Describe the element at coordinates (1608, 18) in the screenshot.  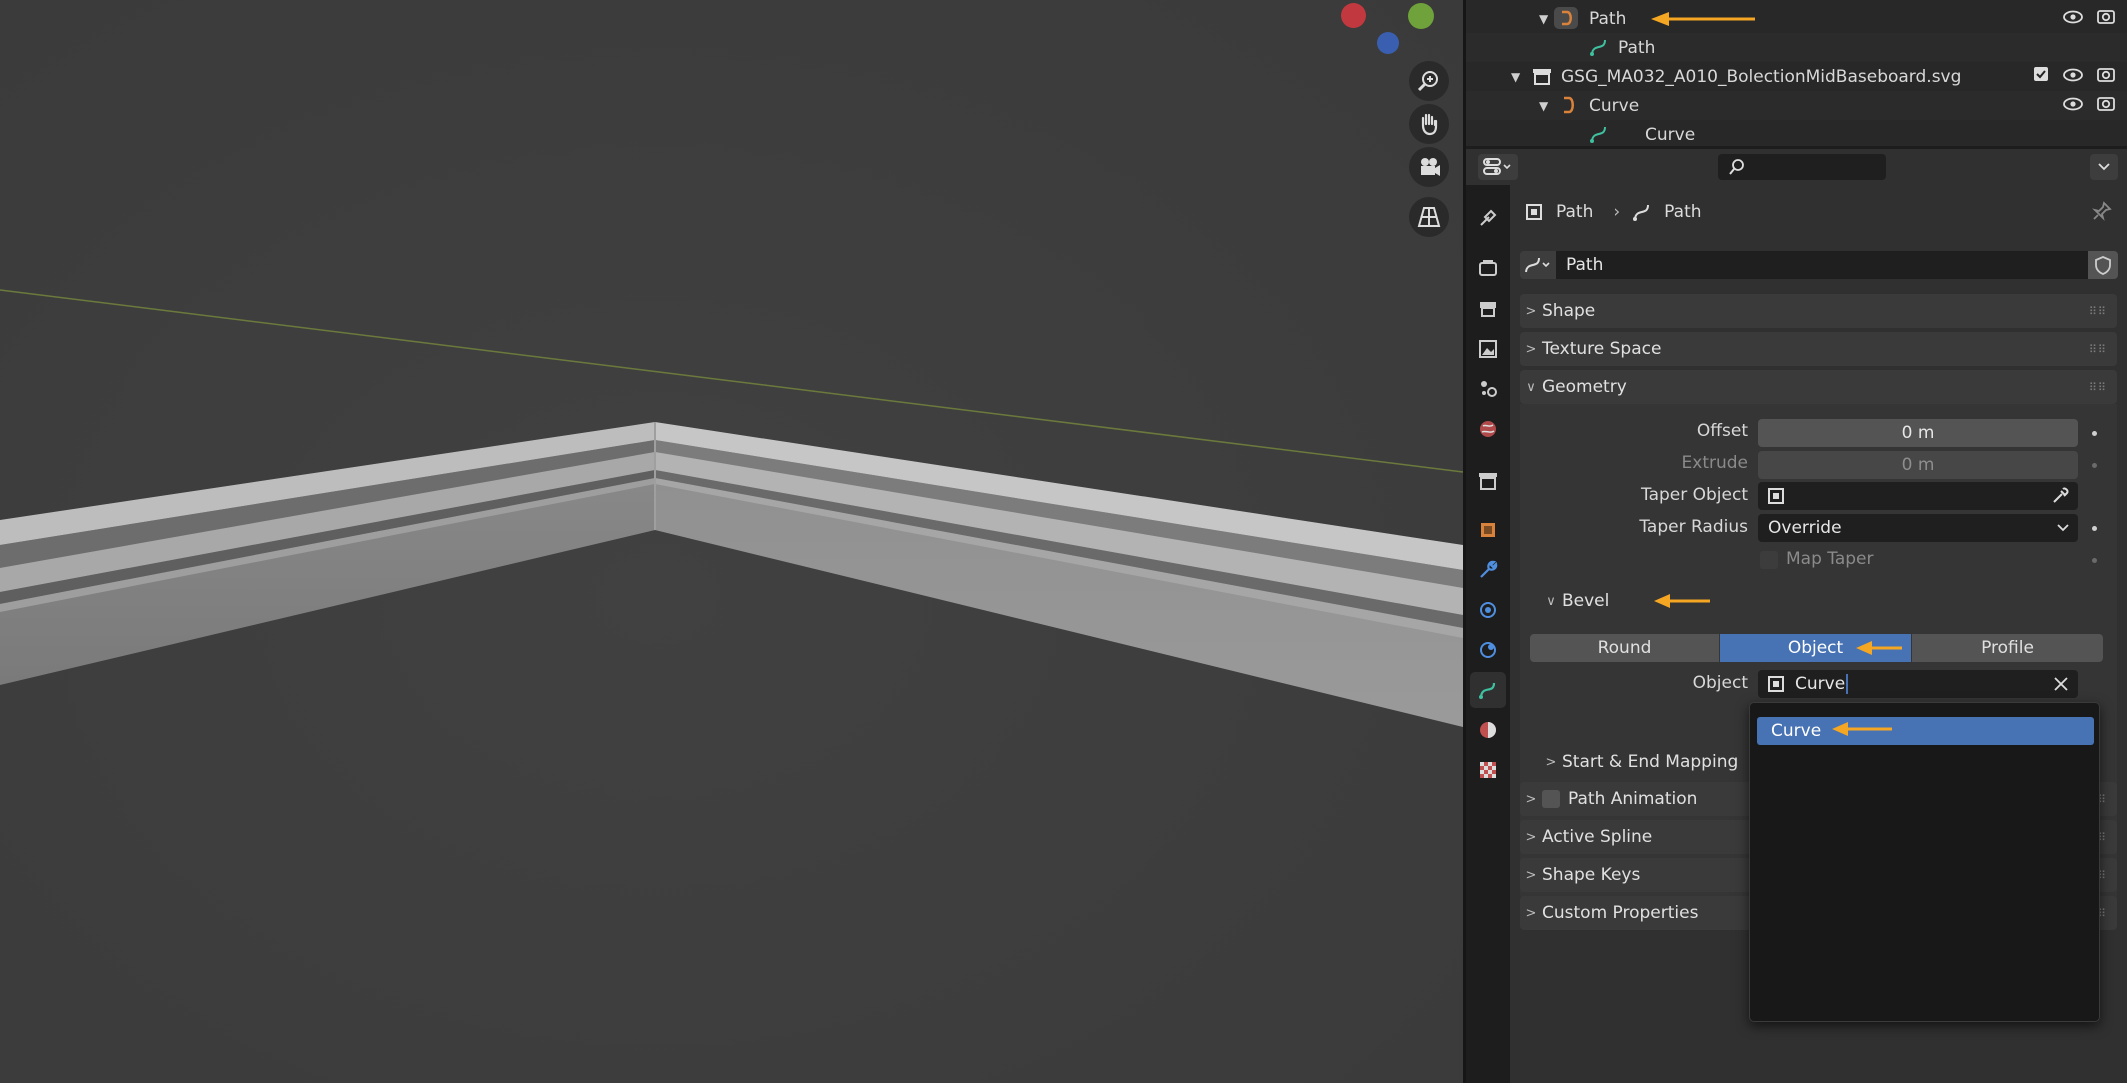
I see `outliner-label: Path` at that location.